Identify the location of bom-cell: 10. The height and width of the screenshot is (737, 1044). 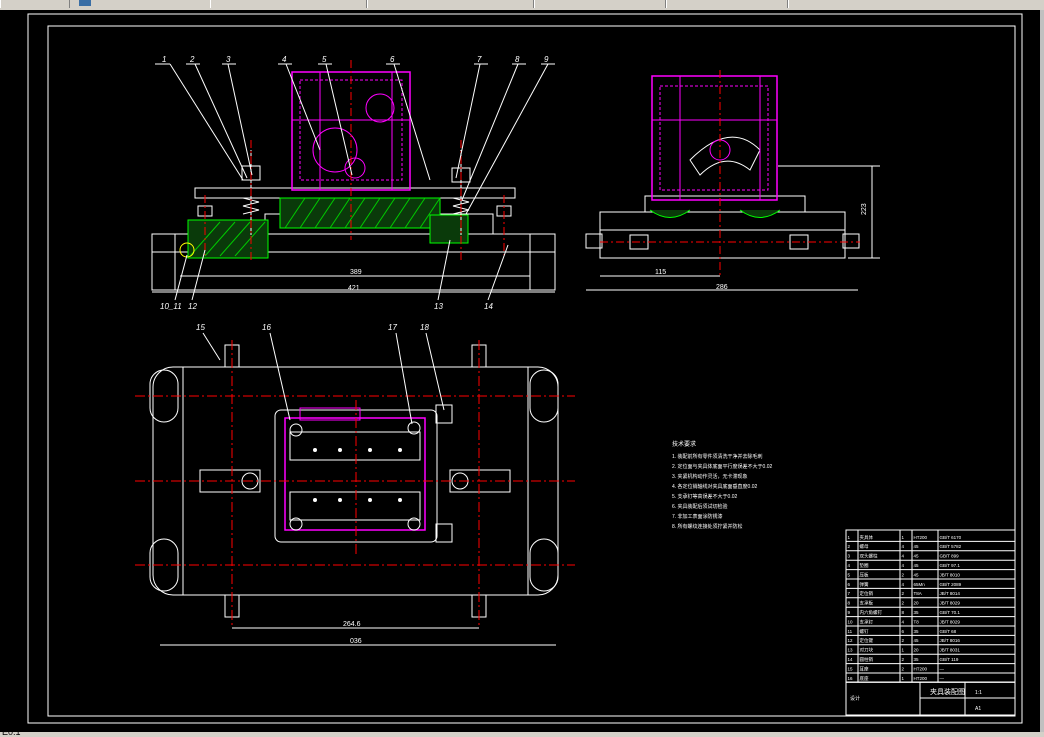
(851, 621).